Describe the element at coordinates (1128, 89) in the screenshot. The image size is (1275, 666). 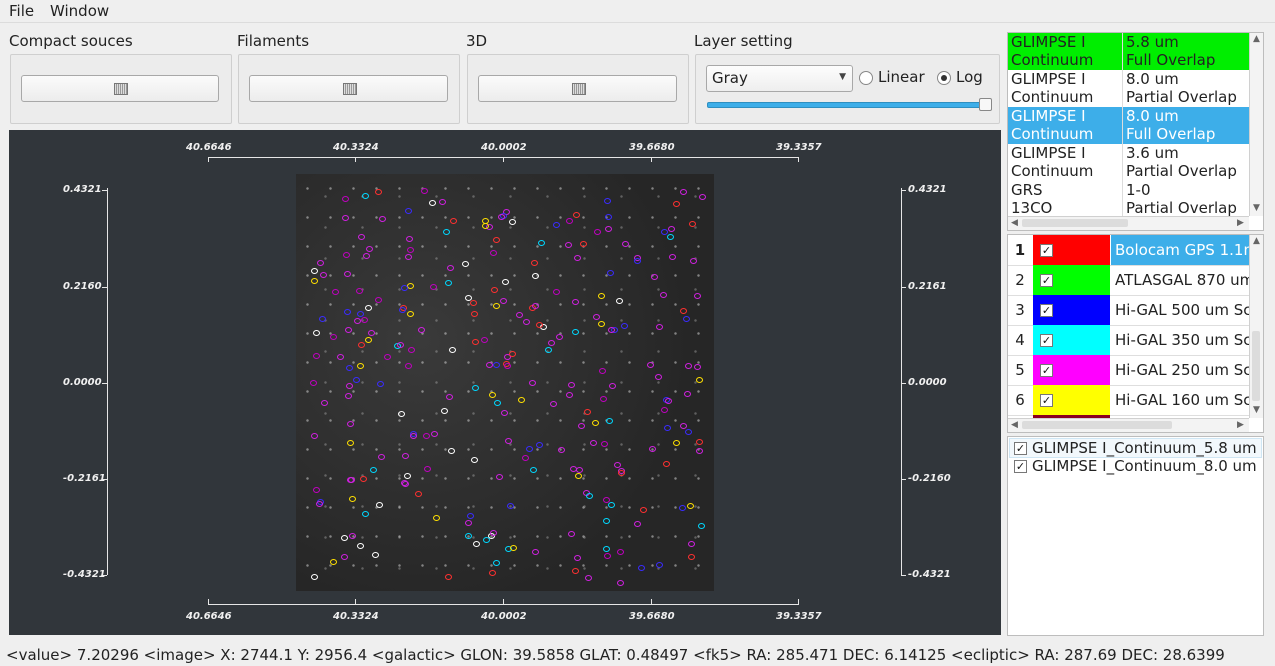
I see `image-row: GLIMPSE I Continuum 8.0 um Partial Overlap` at that location.